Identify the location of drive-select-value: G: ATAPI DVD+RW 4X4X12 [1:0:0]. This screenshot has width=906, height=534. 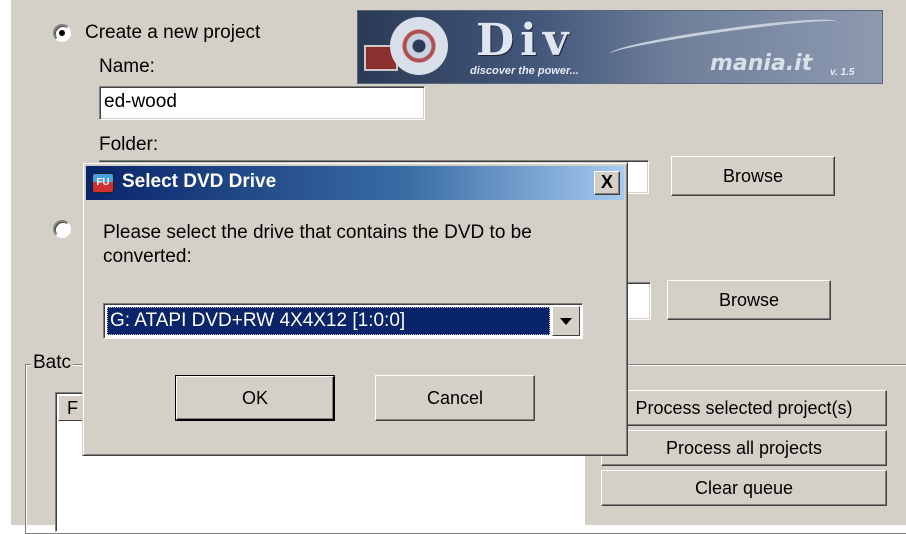
(328, 321).